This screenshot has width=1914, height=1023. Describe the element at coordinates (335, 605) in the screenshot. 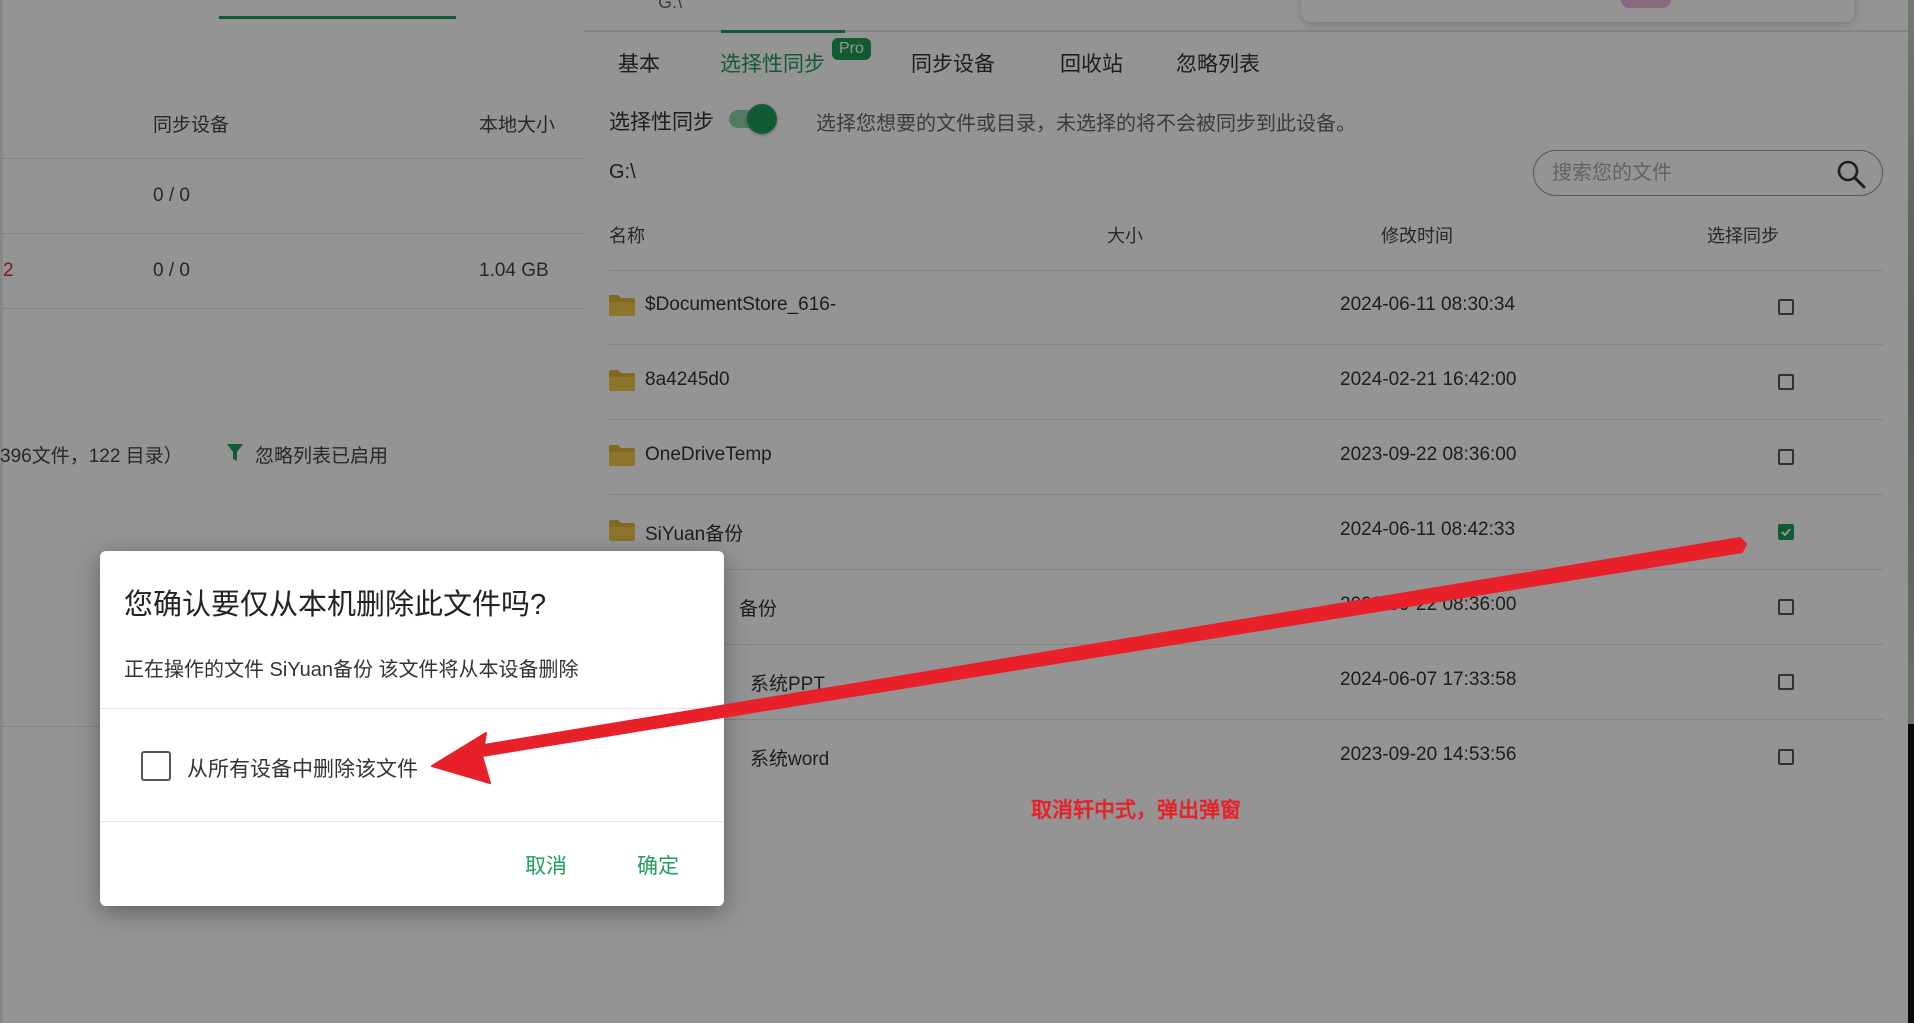

I see `dialog-title: 您确认要仅从本机删除此文件吗?` at that location.